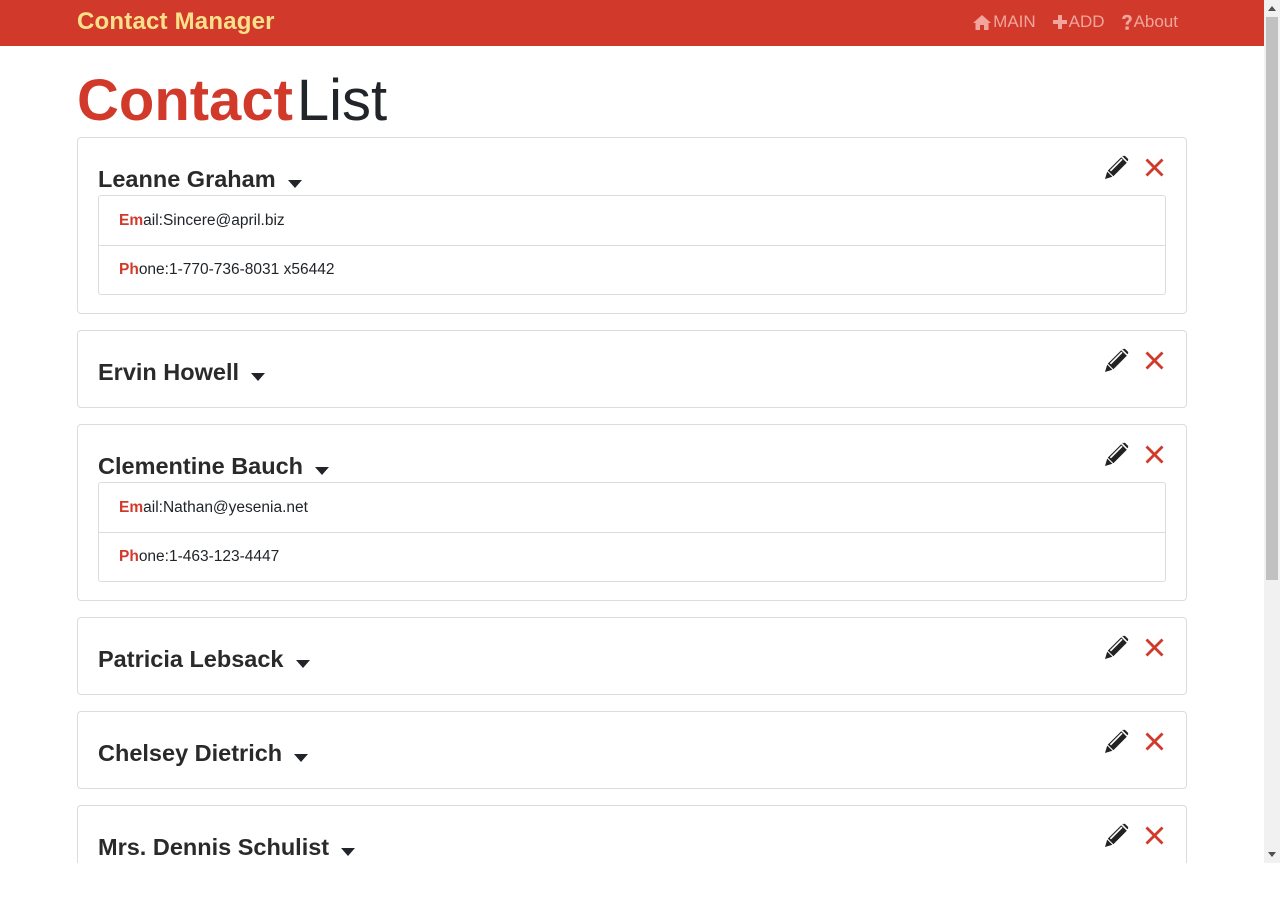 This screenshot has width=1280, height=913. What do you see at coordinates (342, 100) in the screenshot?
I see `page-title-light: List` at bounding box center [342, 100].